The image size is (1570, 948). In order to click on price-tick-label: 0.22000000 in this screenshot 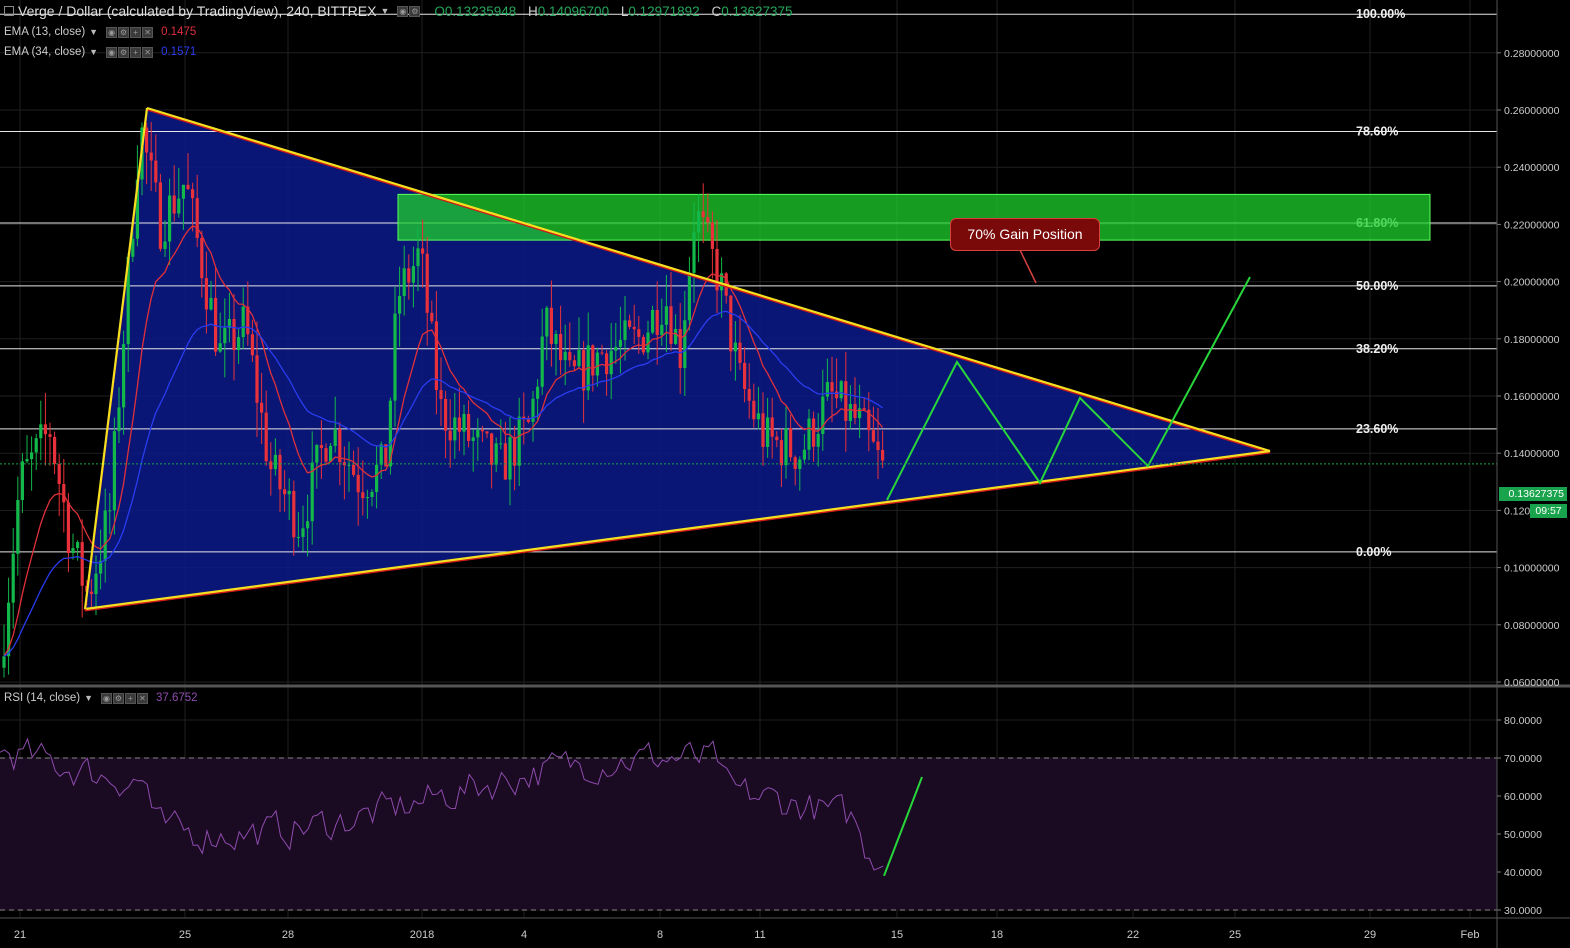, I will do `click(1532, 225)`.